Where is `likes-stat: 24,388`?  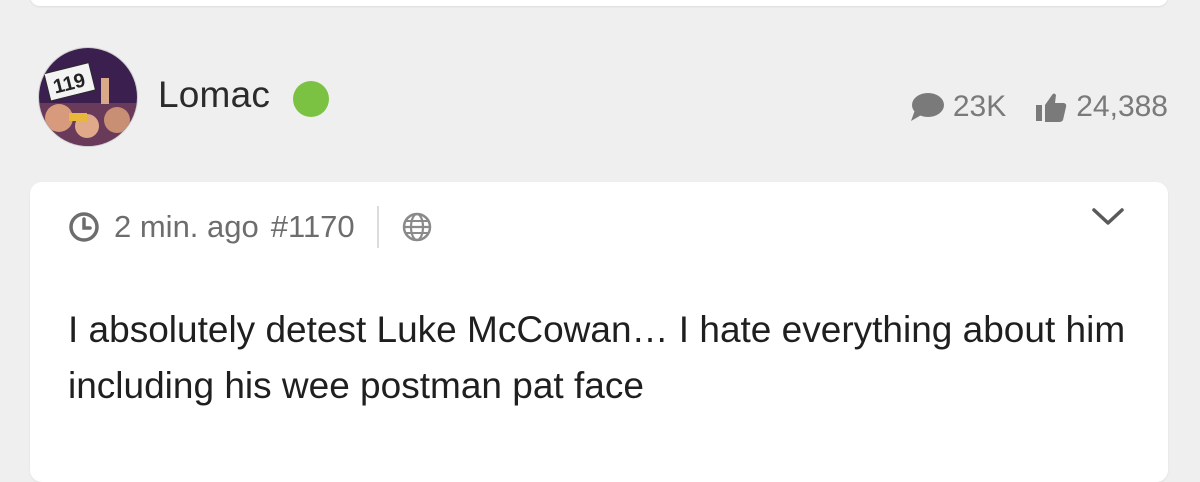
likes-stat: 24,388 is located at coordinates (1101, 107).